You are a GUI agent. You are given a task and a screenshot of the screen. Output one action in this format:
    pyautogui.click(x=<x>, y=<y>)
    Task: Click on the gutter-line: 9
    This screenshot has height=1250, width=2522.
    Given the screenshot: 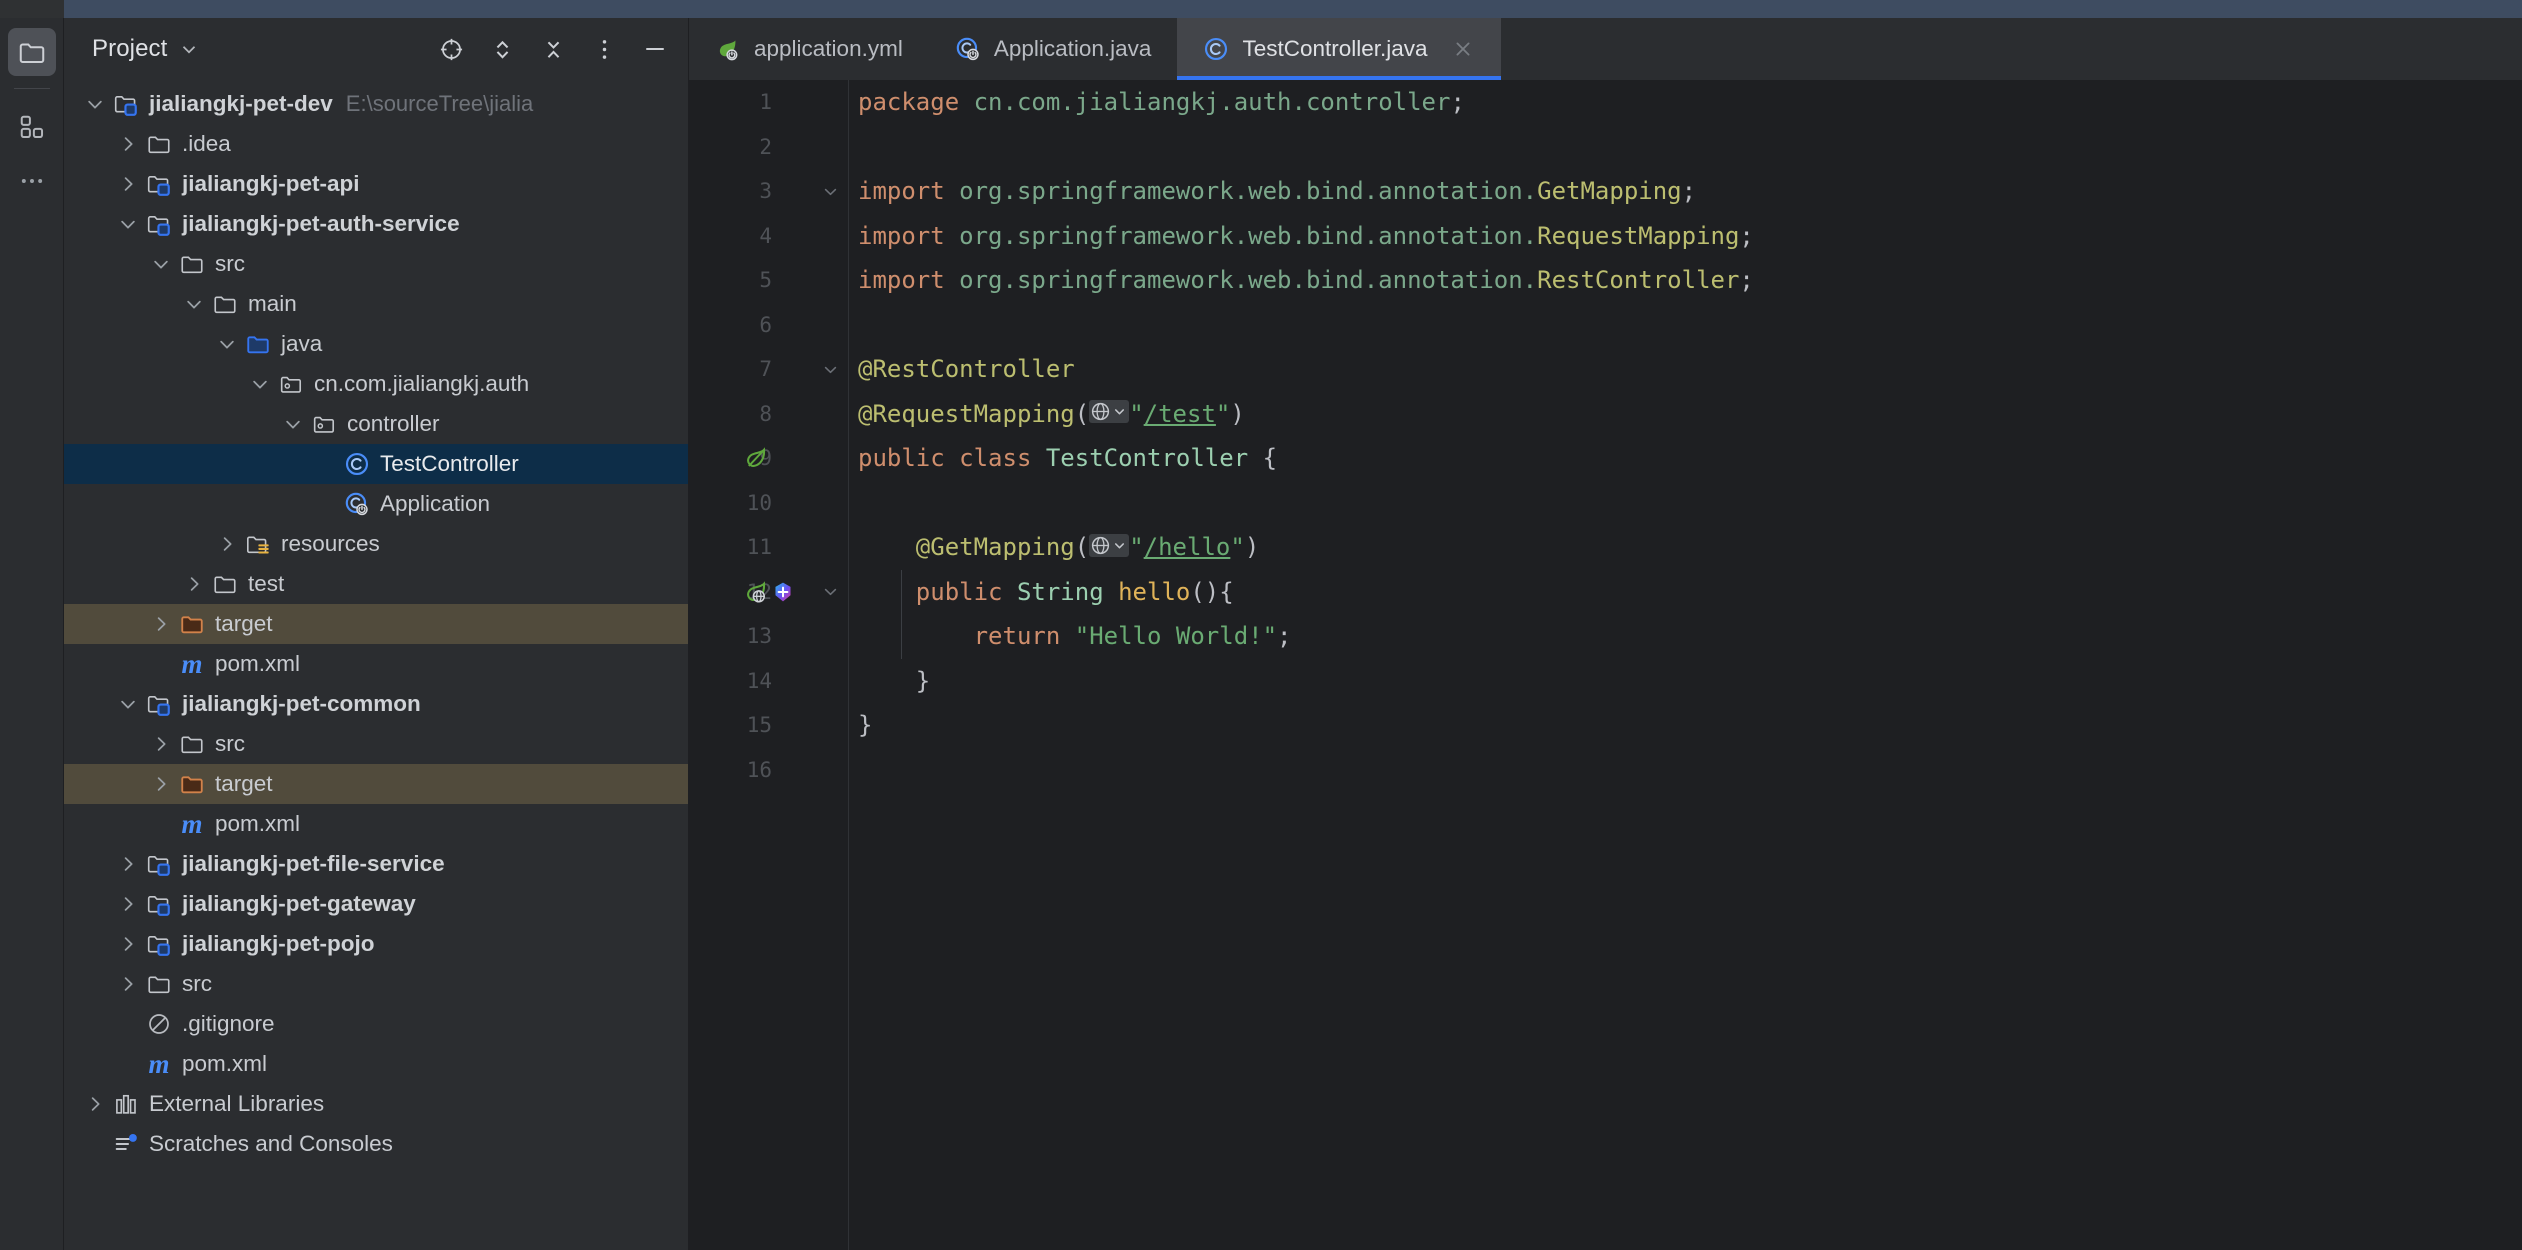 What is the action you would take?
    pyautogui.click(x=768, y=458)
    